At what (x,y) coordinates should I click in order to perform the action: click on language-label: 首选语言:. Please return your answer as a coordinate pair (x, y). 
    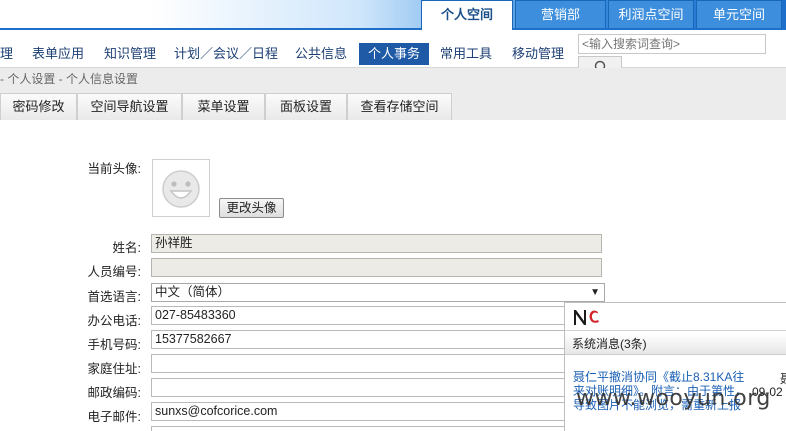
    Looking at the image, I should click on (114, 297).